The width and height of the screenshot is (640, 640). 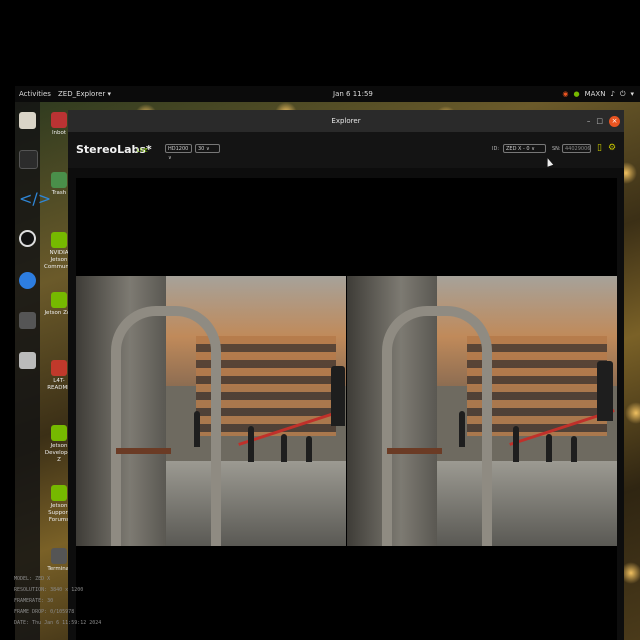 What do you see at coordinates (207, 148) in the screenshot?
I see `fps-select: 30 ∨` at bounding box center [207, 148].